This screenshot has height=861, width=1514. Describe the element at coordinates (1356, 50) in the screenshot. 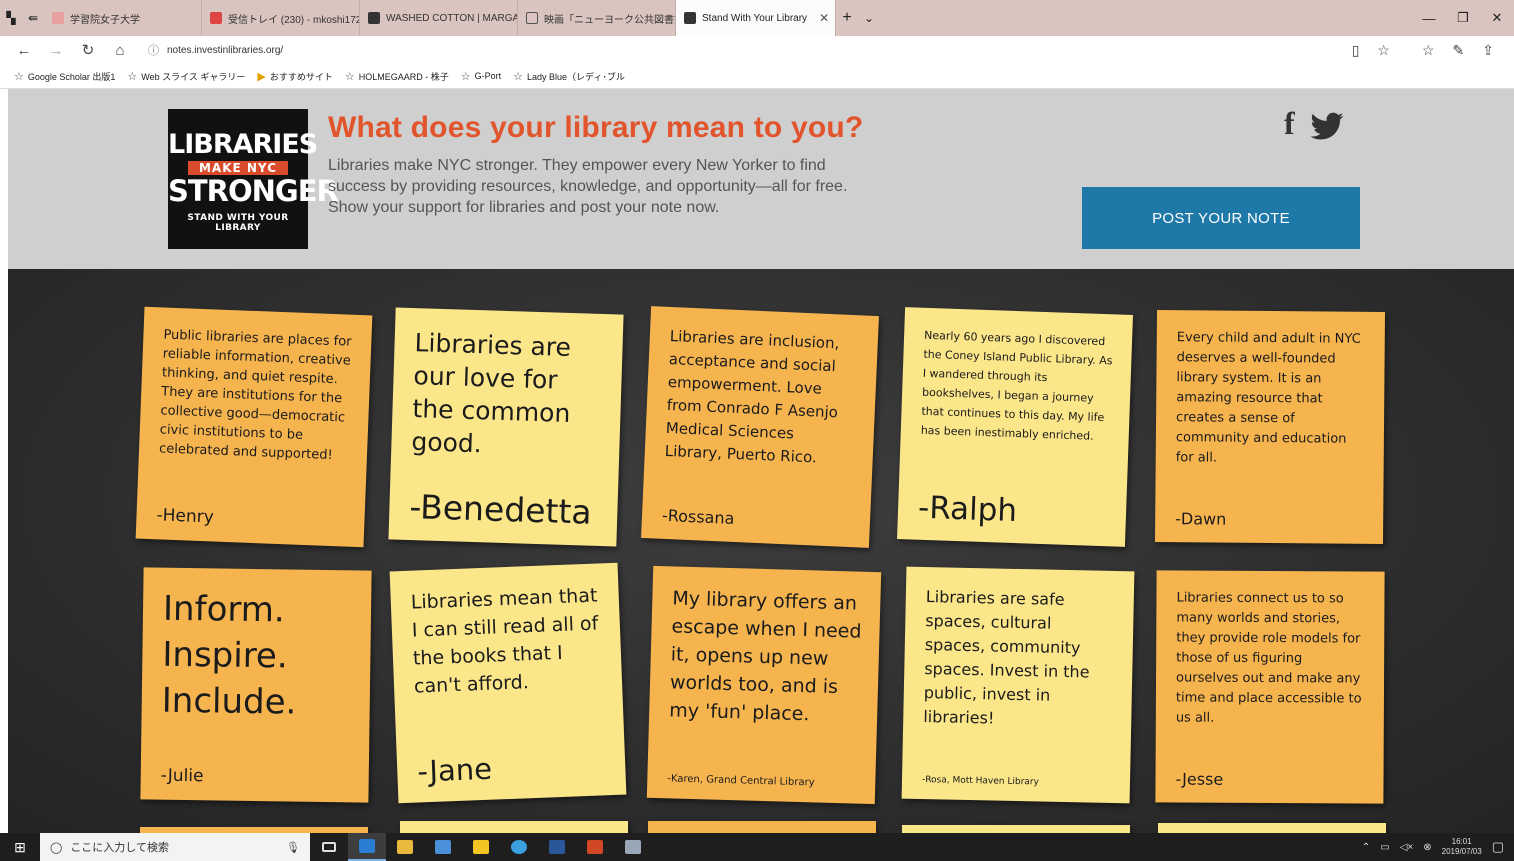

I see `reading-view-icon: ▯` at that location.